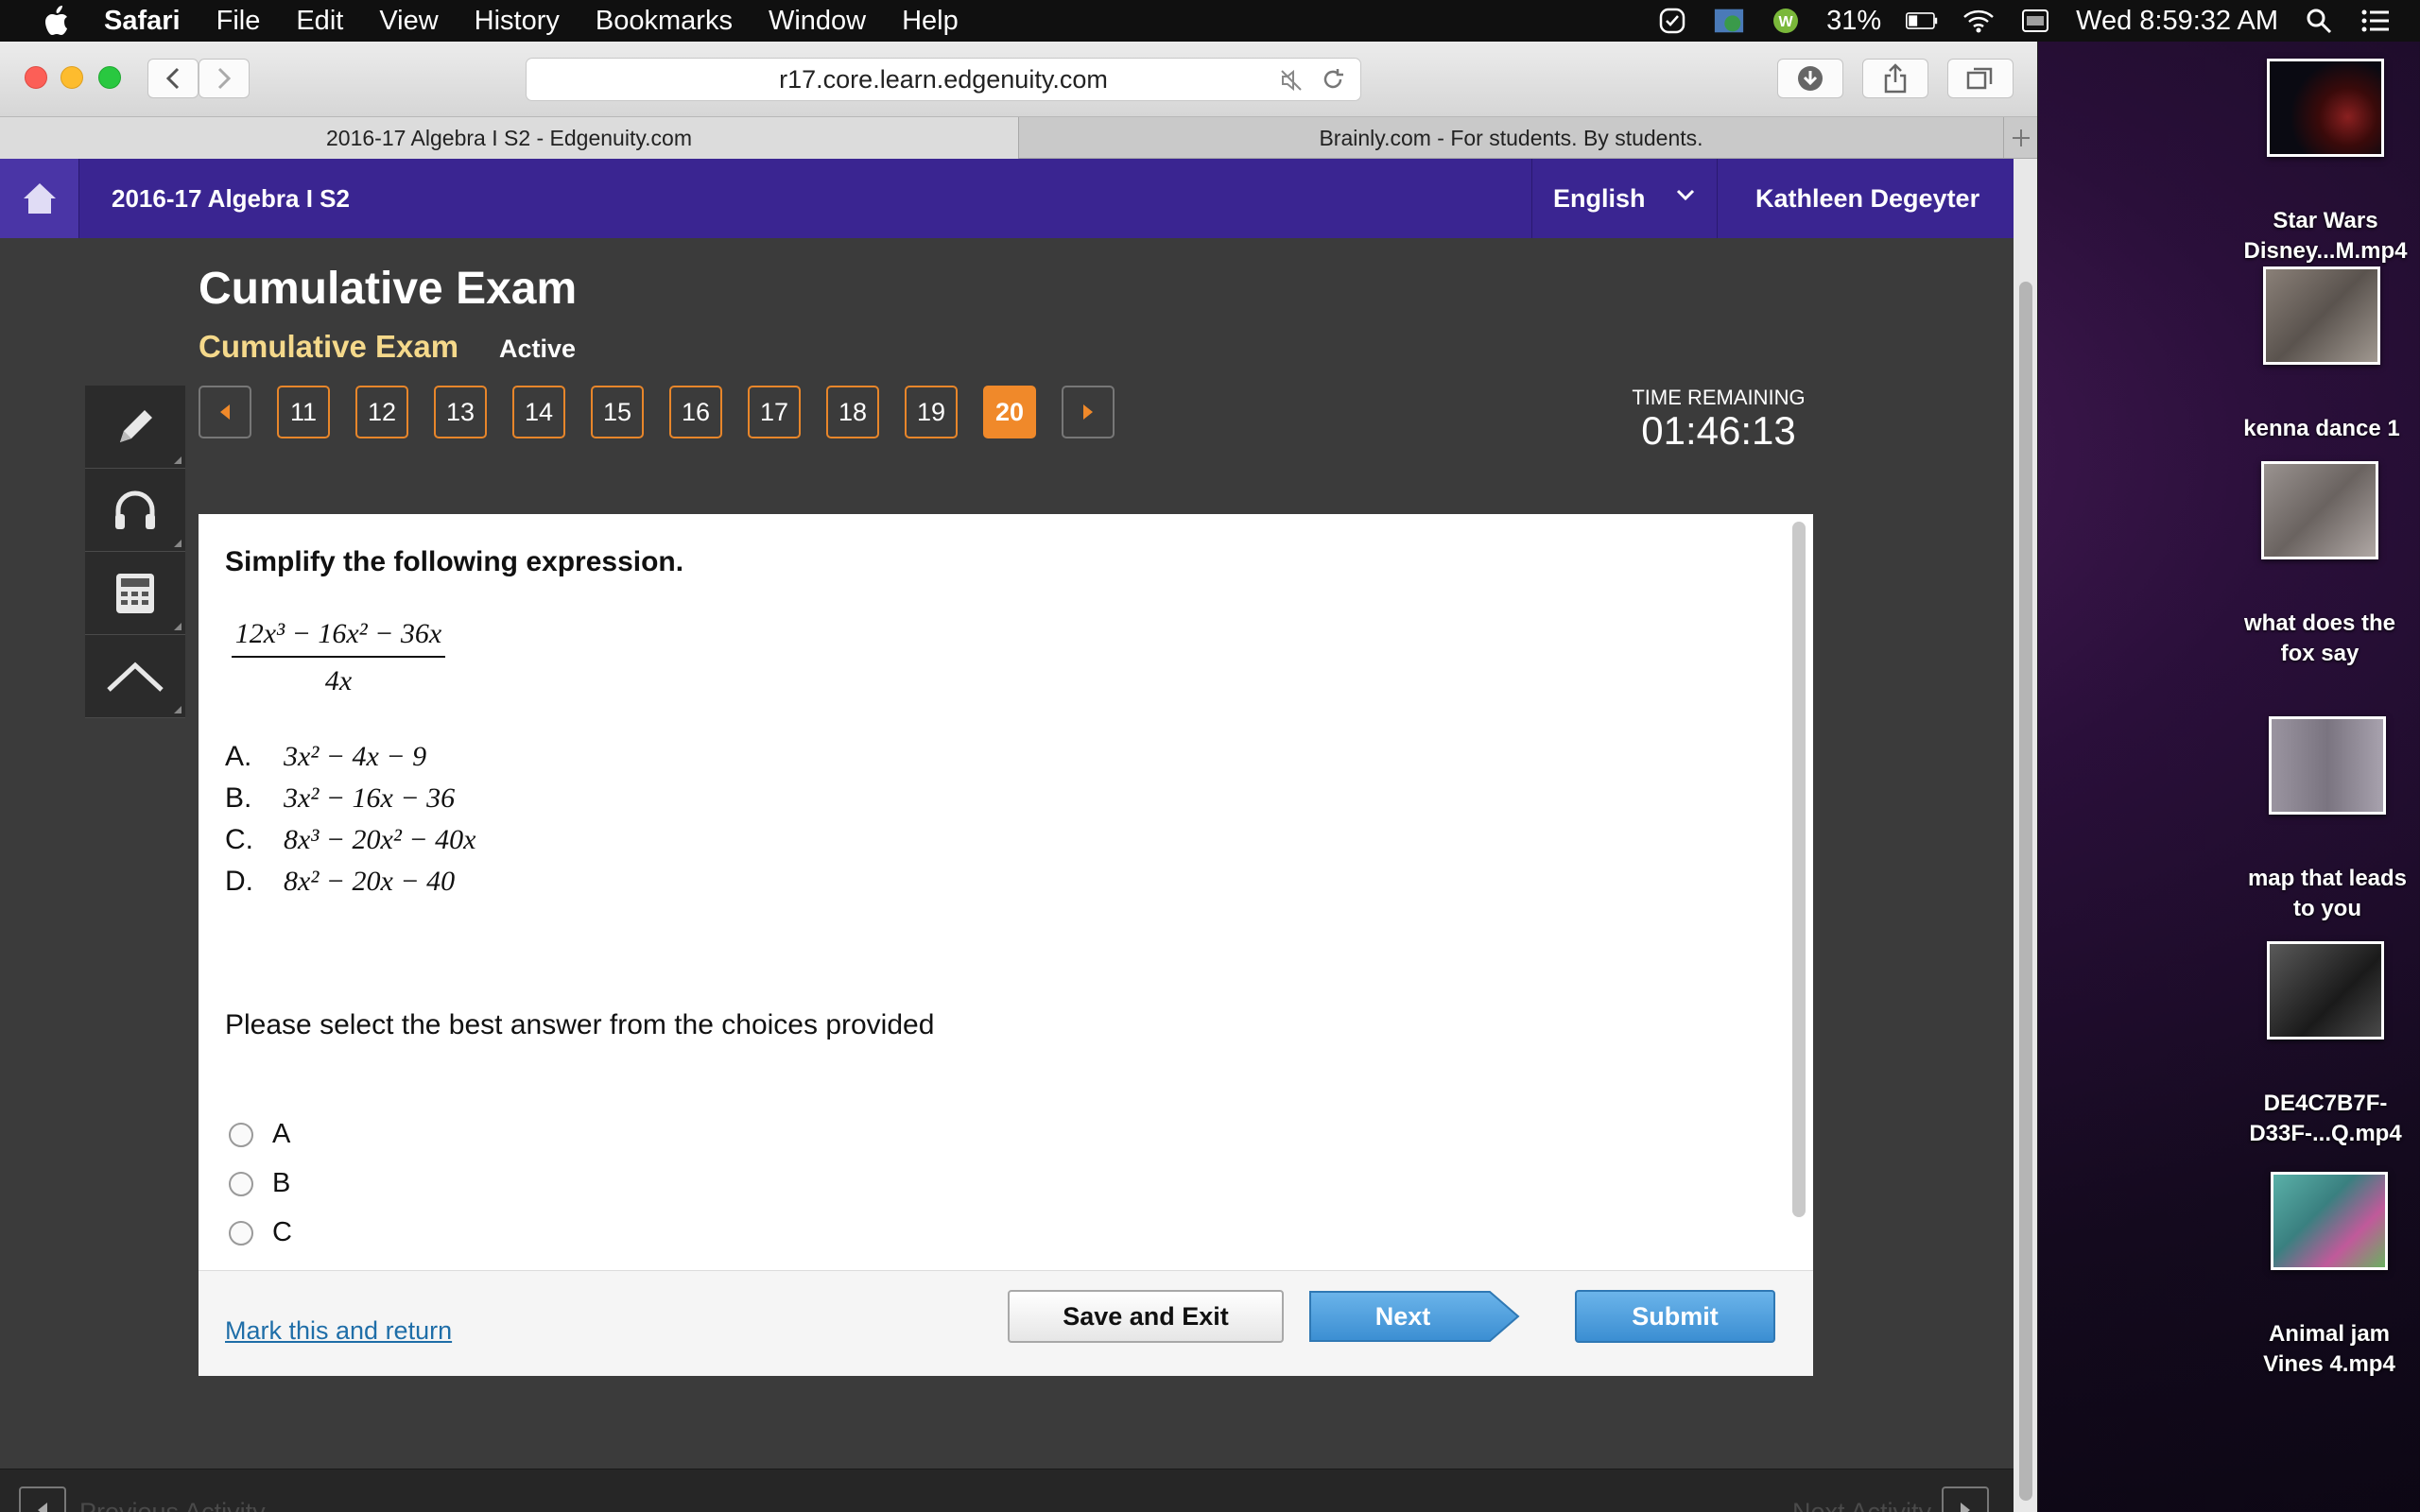  Describe the element at coordinates (350, 840) in the screenshot. I see `choice-c: C. 8x³ − 20x² − 40x` at that location.